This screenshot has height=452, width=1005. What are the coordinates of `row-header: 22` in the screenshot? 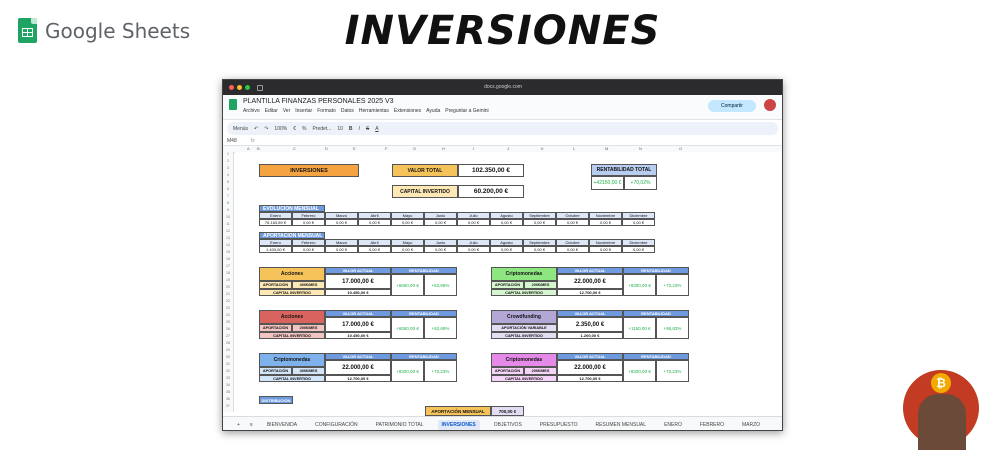 It's located at (228, 301).